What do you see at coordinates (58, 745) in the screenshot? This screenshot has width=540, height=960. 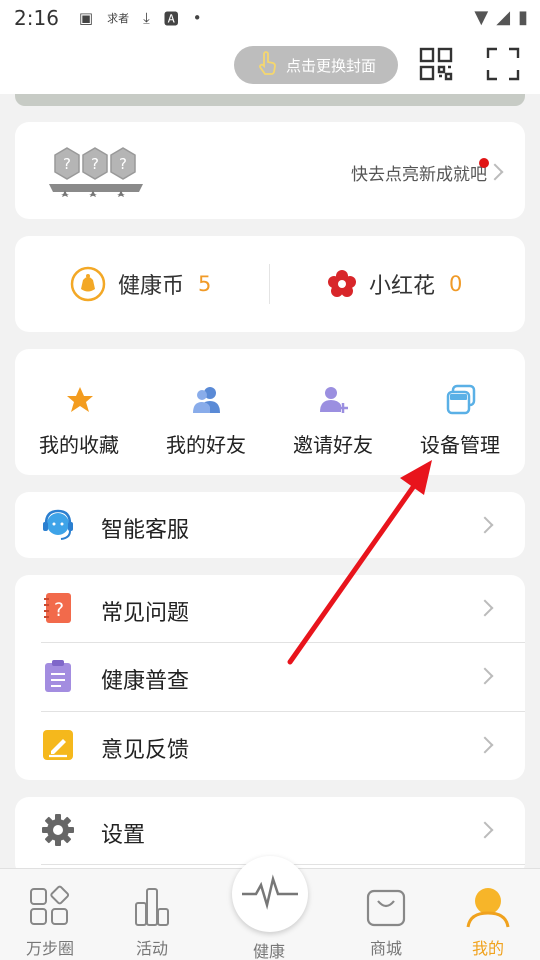 I see `edit-feedback-icon` at bounding box center [58, 745].